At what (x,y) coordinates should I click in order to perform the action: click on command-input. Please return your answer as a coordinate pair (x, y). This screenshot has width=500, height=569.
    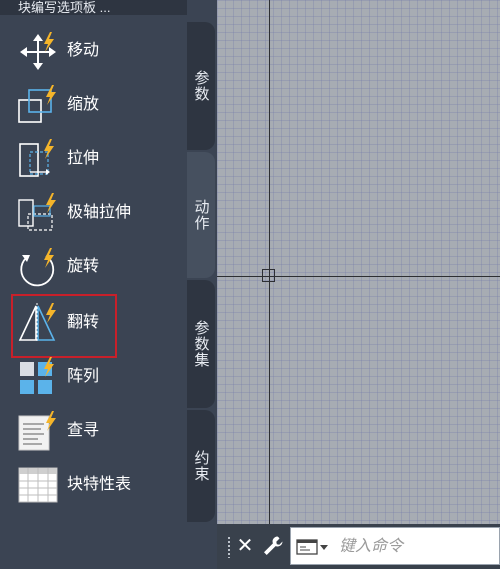
    Looking at the image, I should click on (418, 547).